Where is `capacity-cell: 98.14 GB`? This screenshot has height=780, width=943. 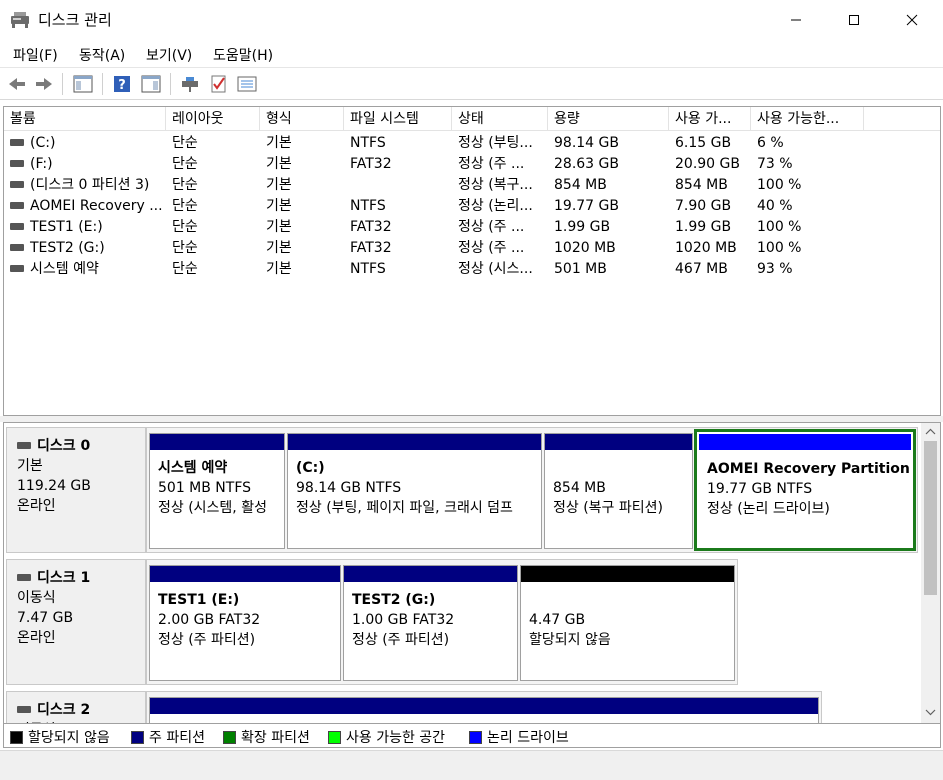 capacity-cell: 98.14 GB is located at coordinates (586, 143).